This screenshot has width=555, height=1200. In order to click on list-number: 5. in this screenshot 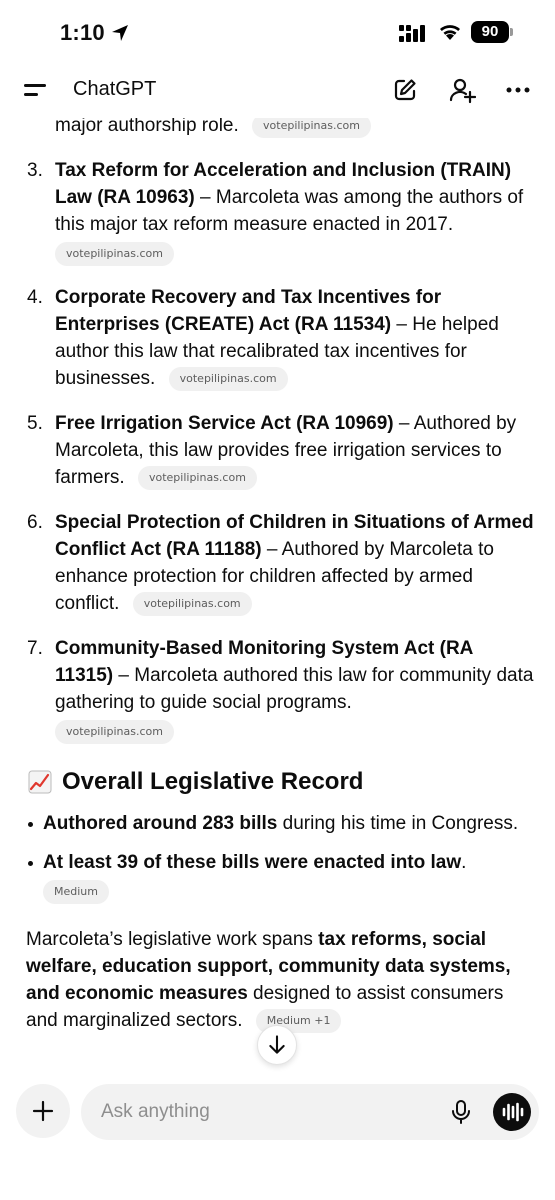, I will do `click(35, 423)`.